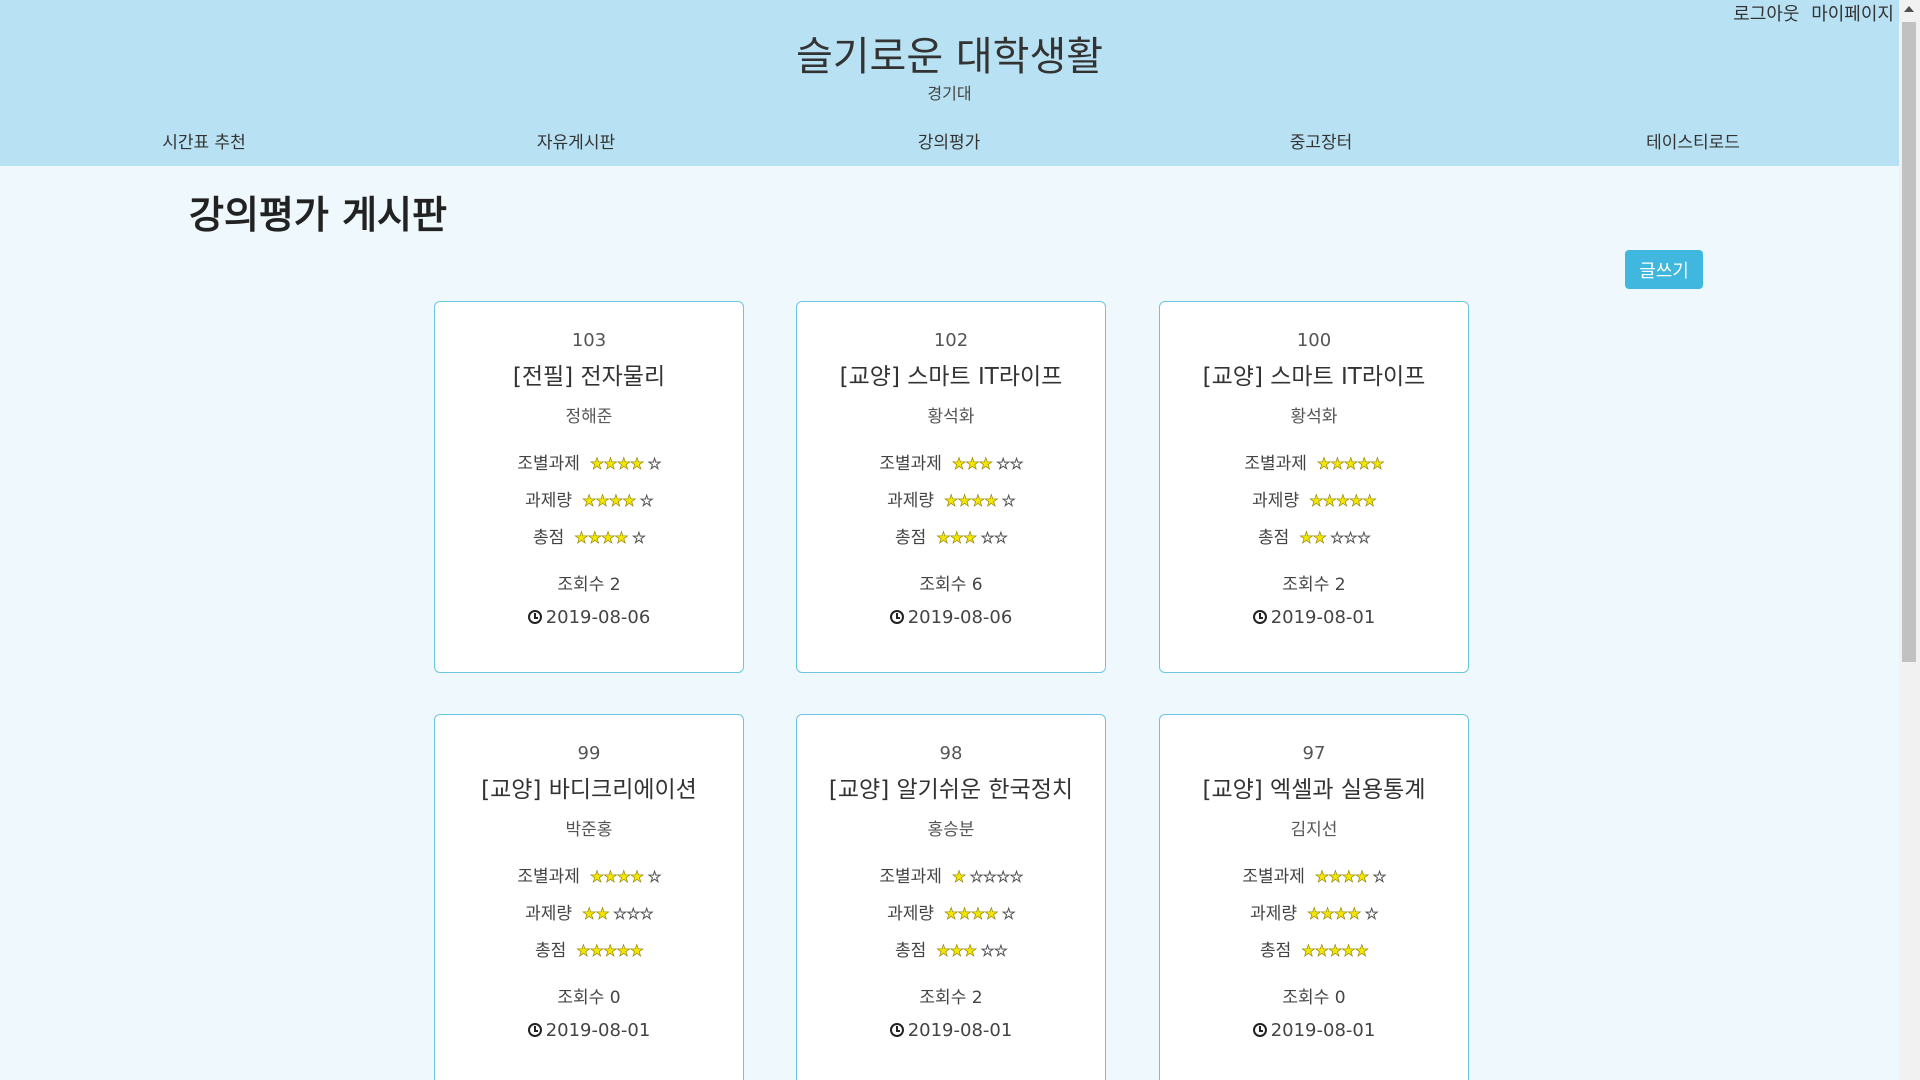  I want to click on auth-links: 로그아웃 마이페이지, so click(1810, 13).